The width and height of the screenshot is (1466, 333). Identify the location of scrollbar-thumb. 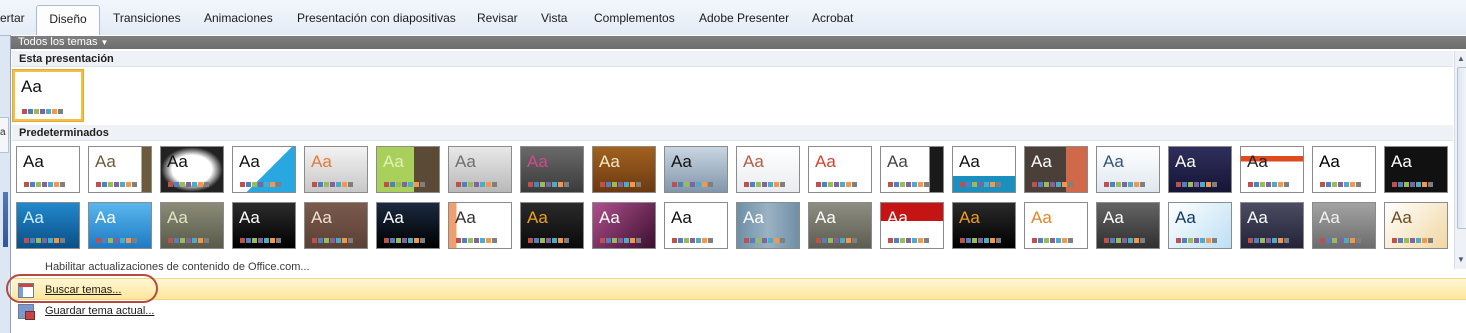
(1461, 148).